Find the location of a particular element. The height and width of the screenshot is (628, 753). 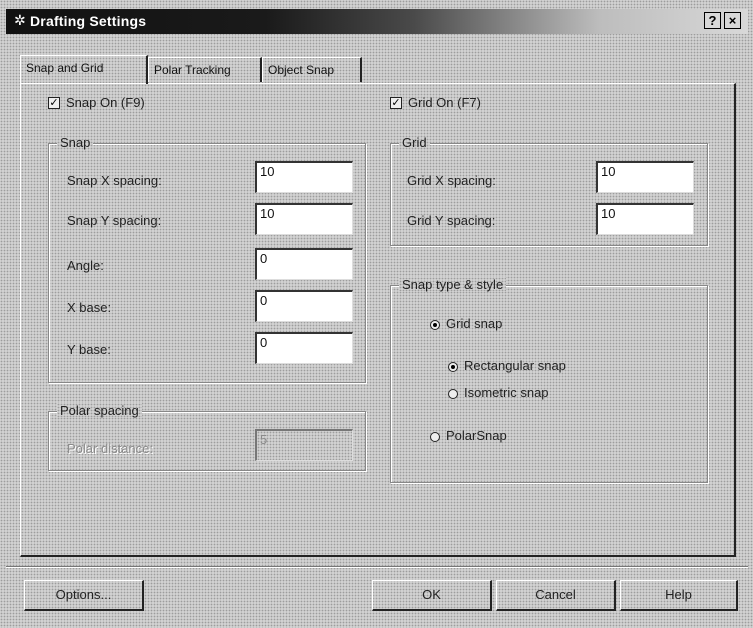

help-button: Help is located at coordinates (679, 595).